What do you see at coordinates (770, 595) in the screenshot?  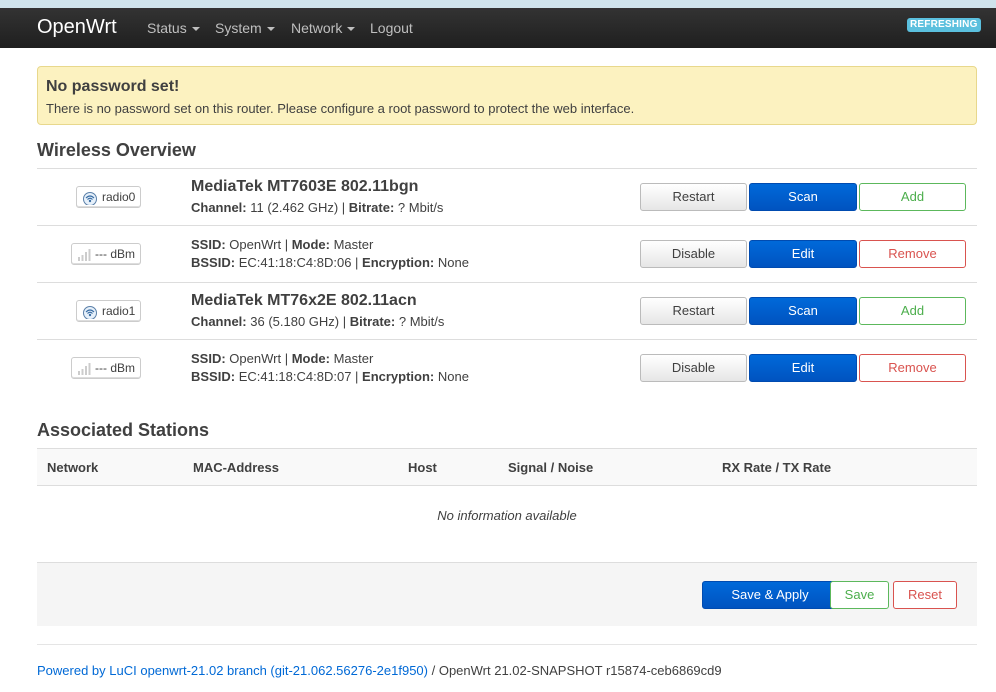 I see `save-apply-button: Save & Apply` at bounding box center [770, 595].